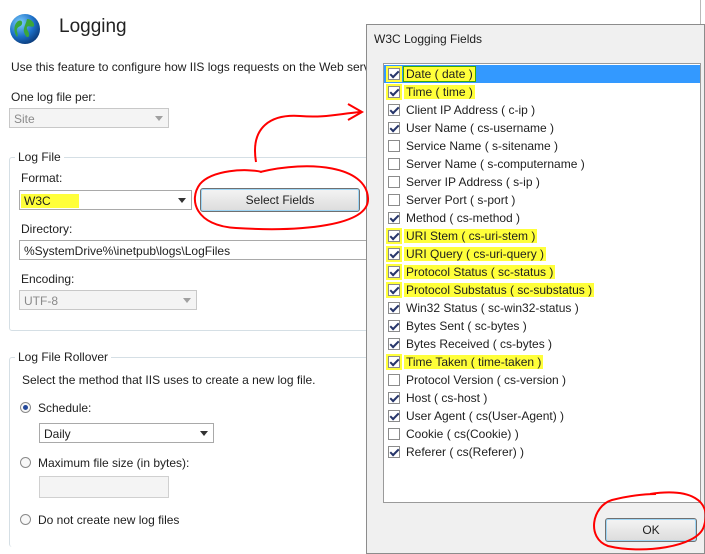  What do you see at coordinates (542, 200) in the screenshot?
I see `field-row: Server Port ( s-port )` at bounding box center [542, 200].